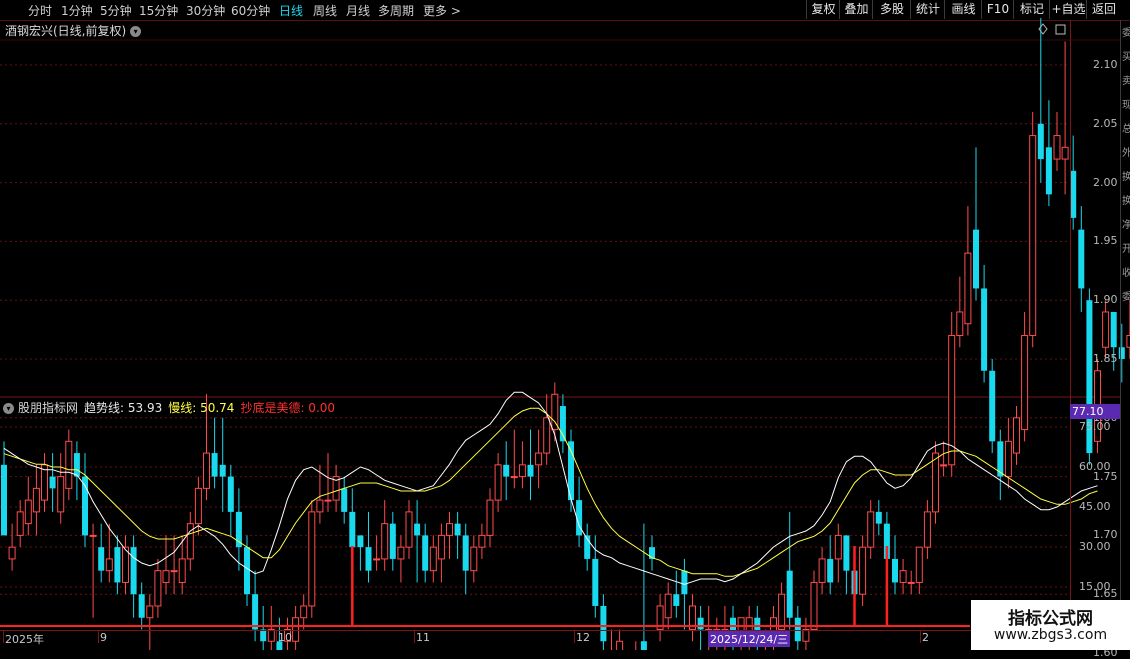 The image size is (1130, 659). What do you see at coordinates (565, 640) in the screenshot?
I see `time-axis` at bounding box center [565, 640].